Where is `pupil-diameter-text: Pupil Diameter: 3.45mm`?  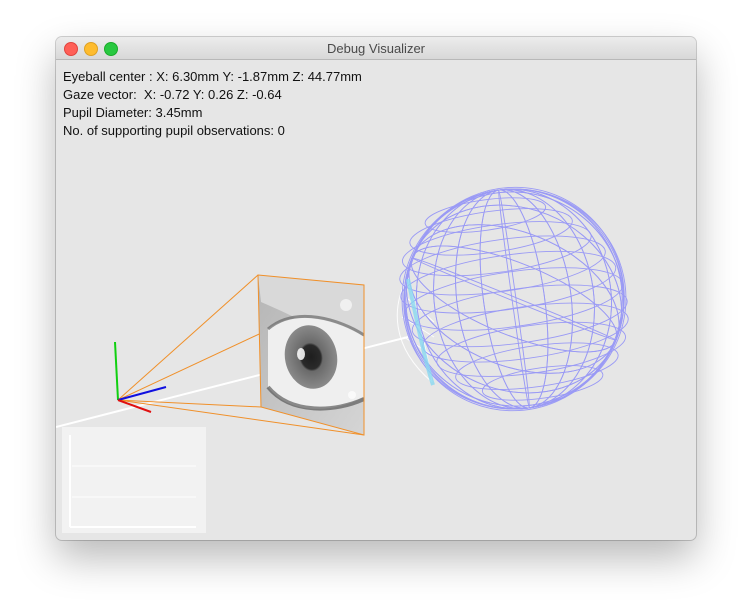 pupil-diameter-text: Pupil Diameter: 3.45mm is located at coordinates (133, 112).